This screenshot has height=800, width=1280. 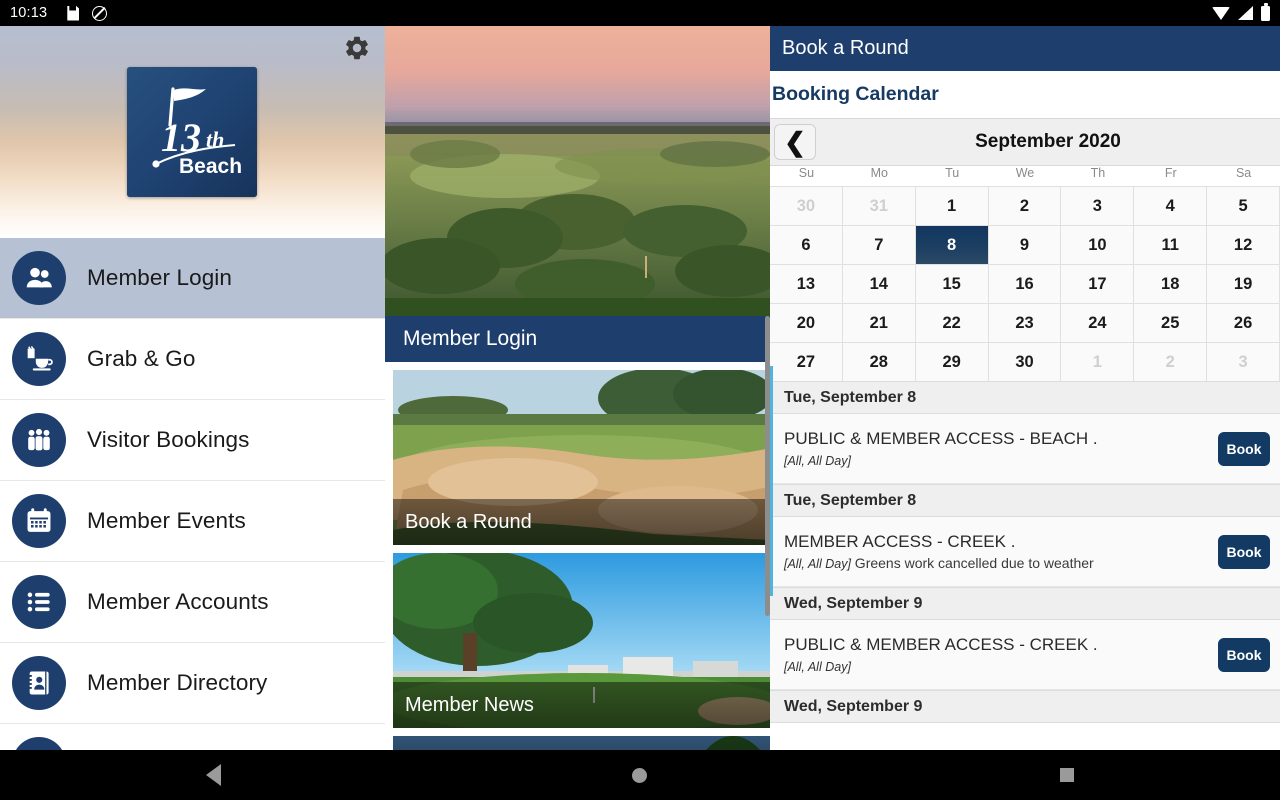 I want to click on calendar-week-row: 20 21 22 23 24 25 26, so click(x=1025, y=322).